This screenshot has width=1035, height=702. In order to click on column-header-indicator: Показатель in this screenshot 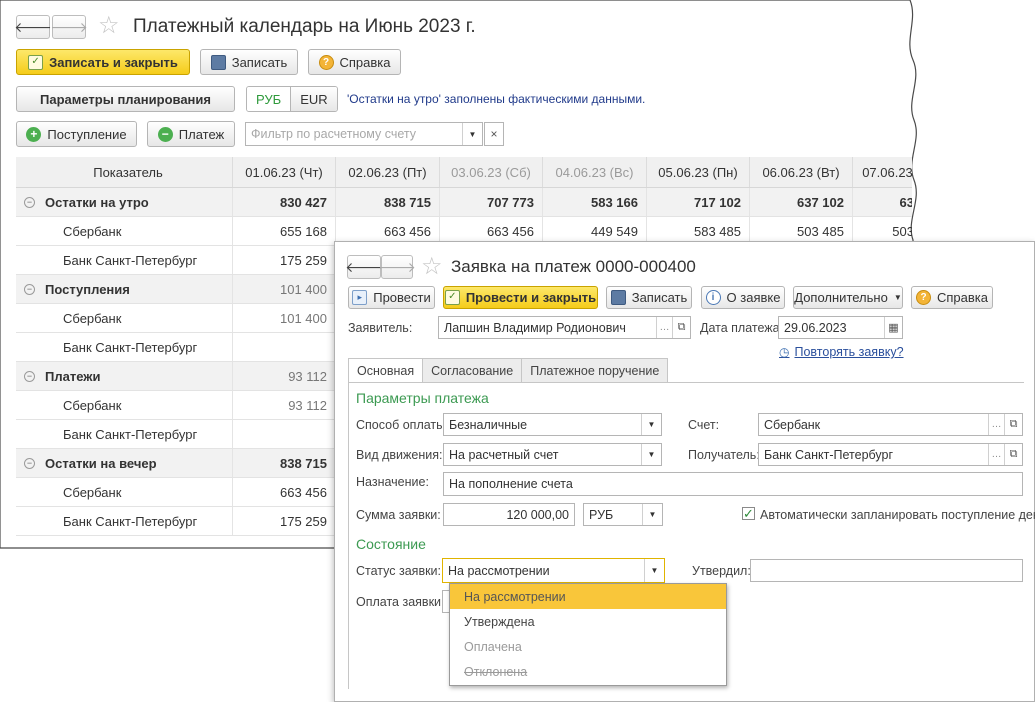, I will do `click(124, 172)`.